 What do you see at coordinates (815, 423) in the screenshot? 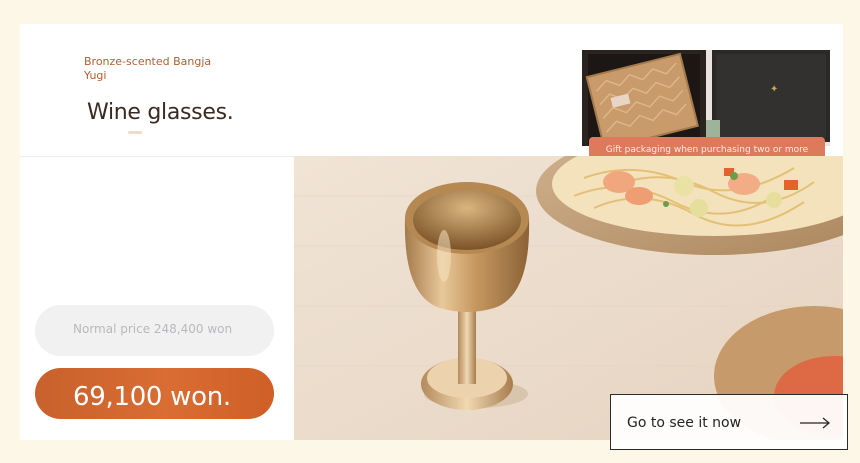
I see `arrow-right-icon` at bounding box center [815, 423].